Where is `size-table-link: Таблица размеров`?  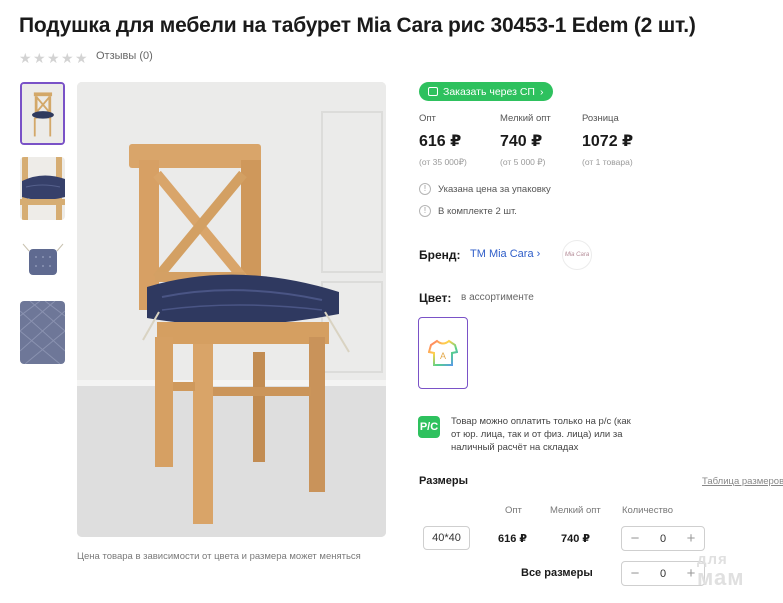
size-table-link: Таблица размеров is located at coordinates (742, 481).